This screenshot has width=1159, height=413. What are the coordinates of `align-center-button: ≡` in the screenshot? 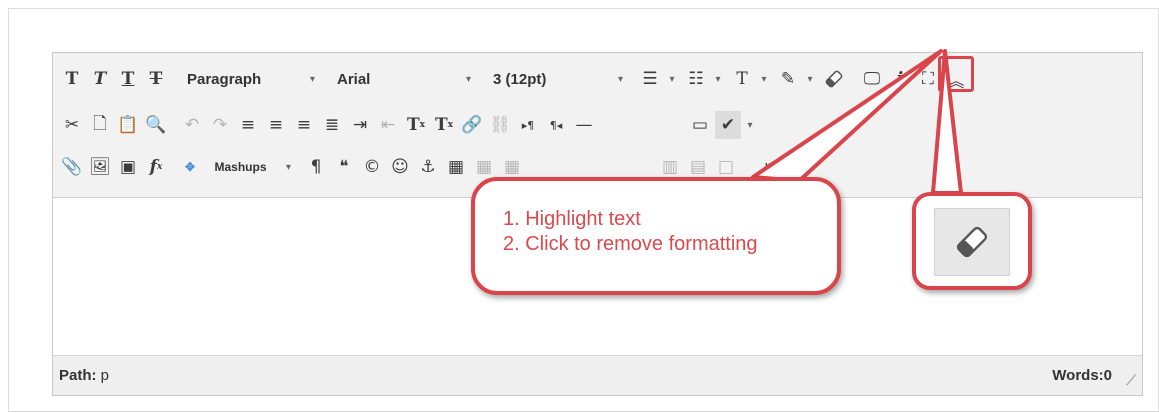 It's located at (276, 125).